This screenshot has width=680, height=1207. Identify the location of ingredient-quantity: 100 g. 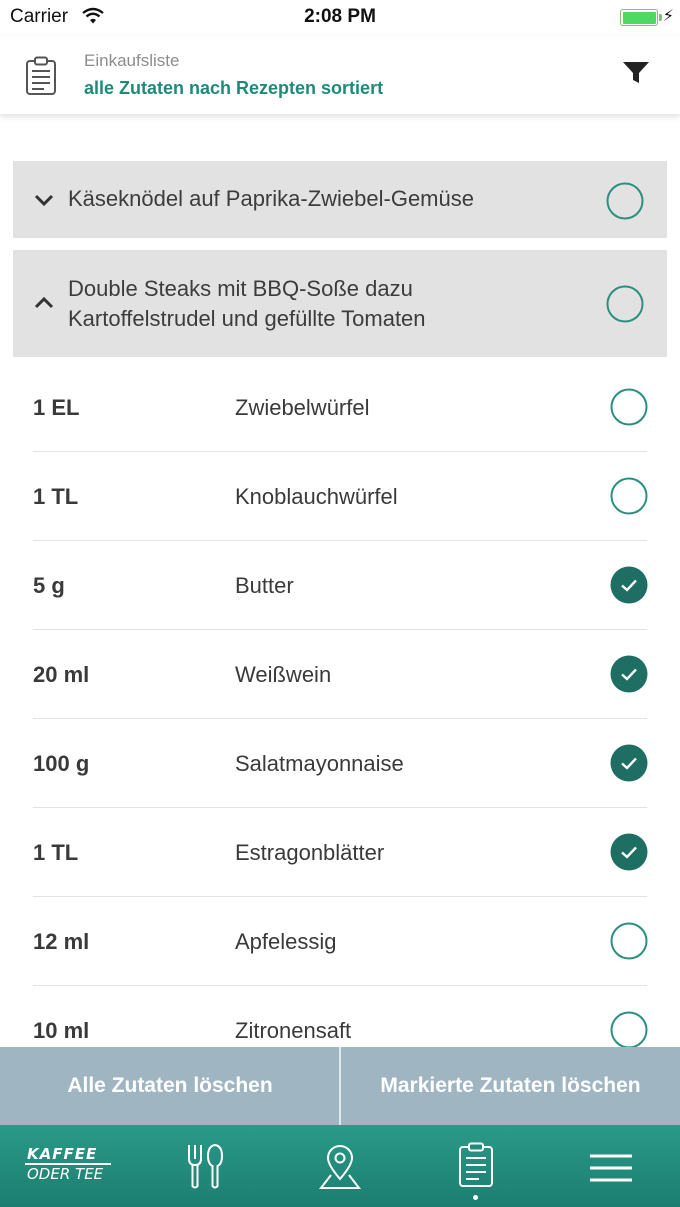
(61, 763).